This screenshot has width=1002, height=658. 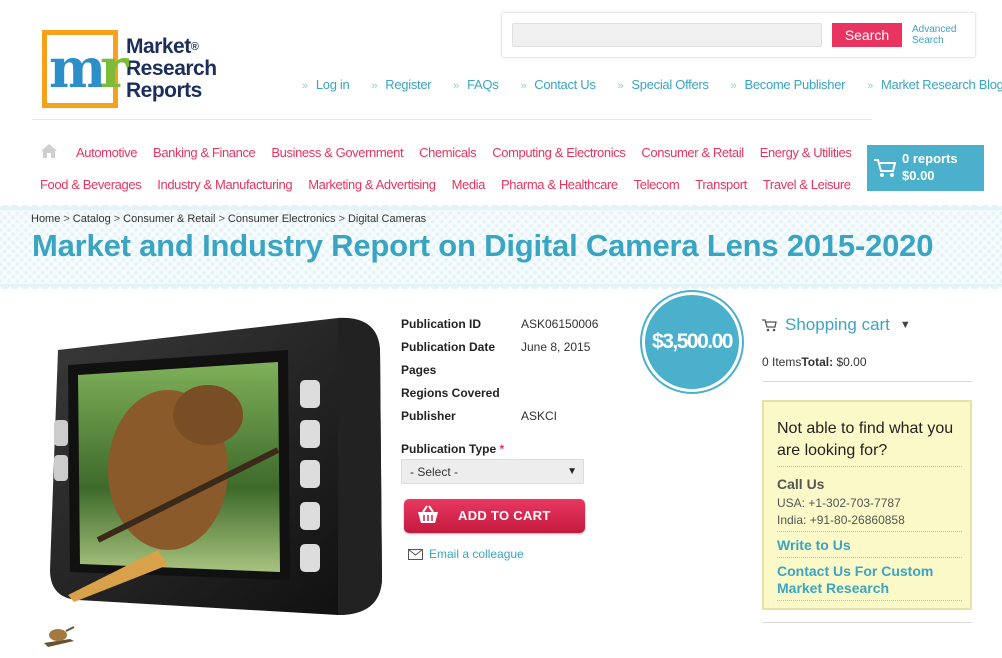 What do you see at coordinates (801, 484) in the screenshot?
I see `call-us-heading: Call Us` at bounding box center [801, 484].